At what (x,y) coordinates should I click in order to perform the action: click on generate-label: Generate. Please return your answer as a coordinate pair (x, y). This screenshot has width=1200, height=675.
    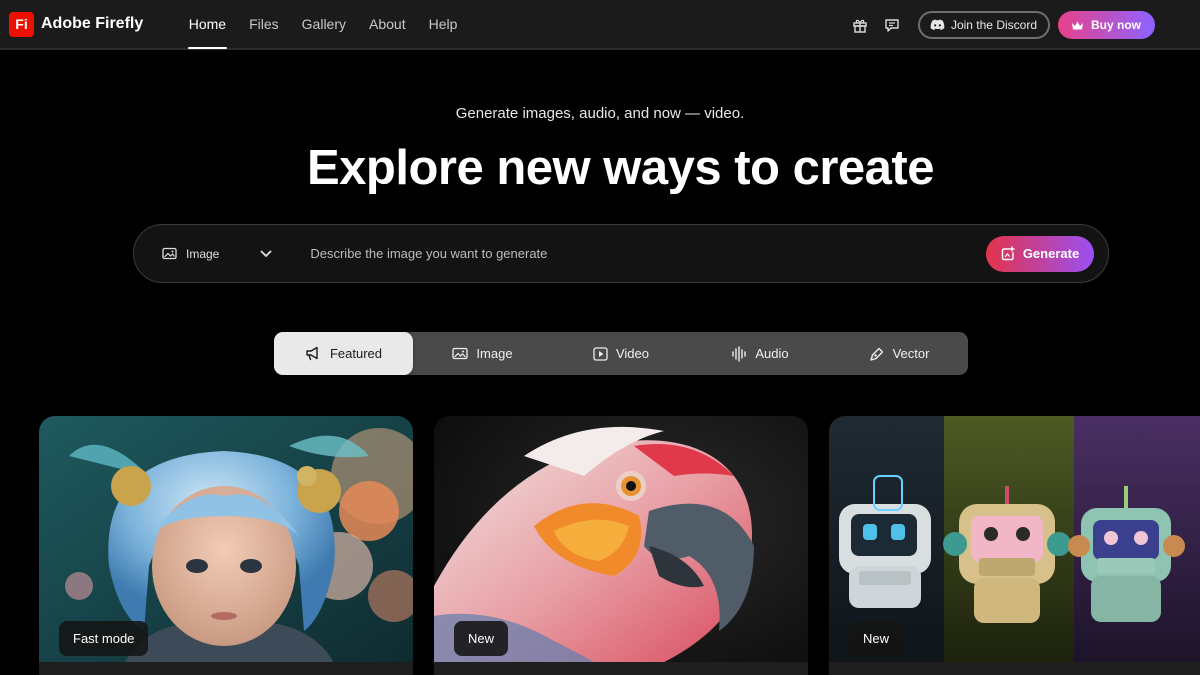
    Looking at the image, I should click on (1051, 253).